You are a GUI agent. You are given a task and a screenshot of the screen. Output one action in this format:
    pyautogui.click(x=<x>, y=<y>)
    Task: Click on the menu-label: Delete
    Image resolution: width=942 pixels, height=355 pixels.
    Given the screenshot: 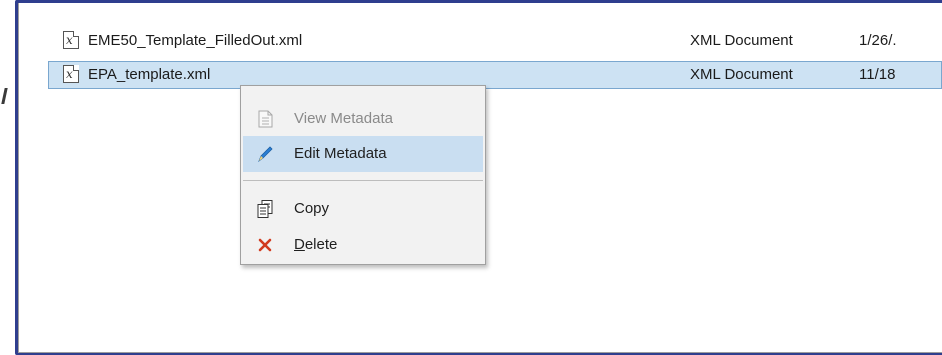 What is the action you would take?
    pyautogui.click(x=315, y=244)
    